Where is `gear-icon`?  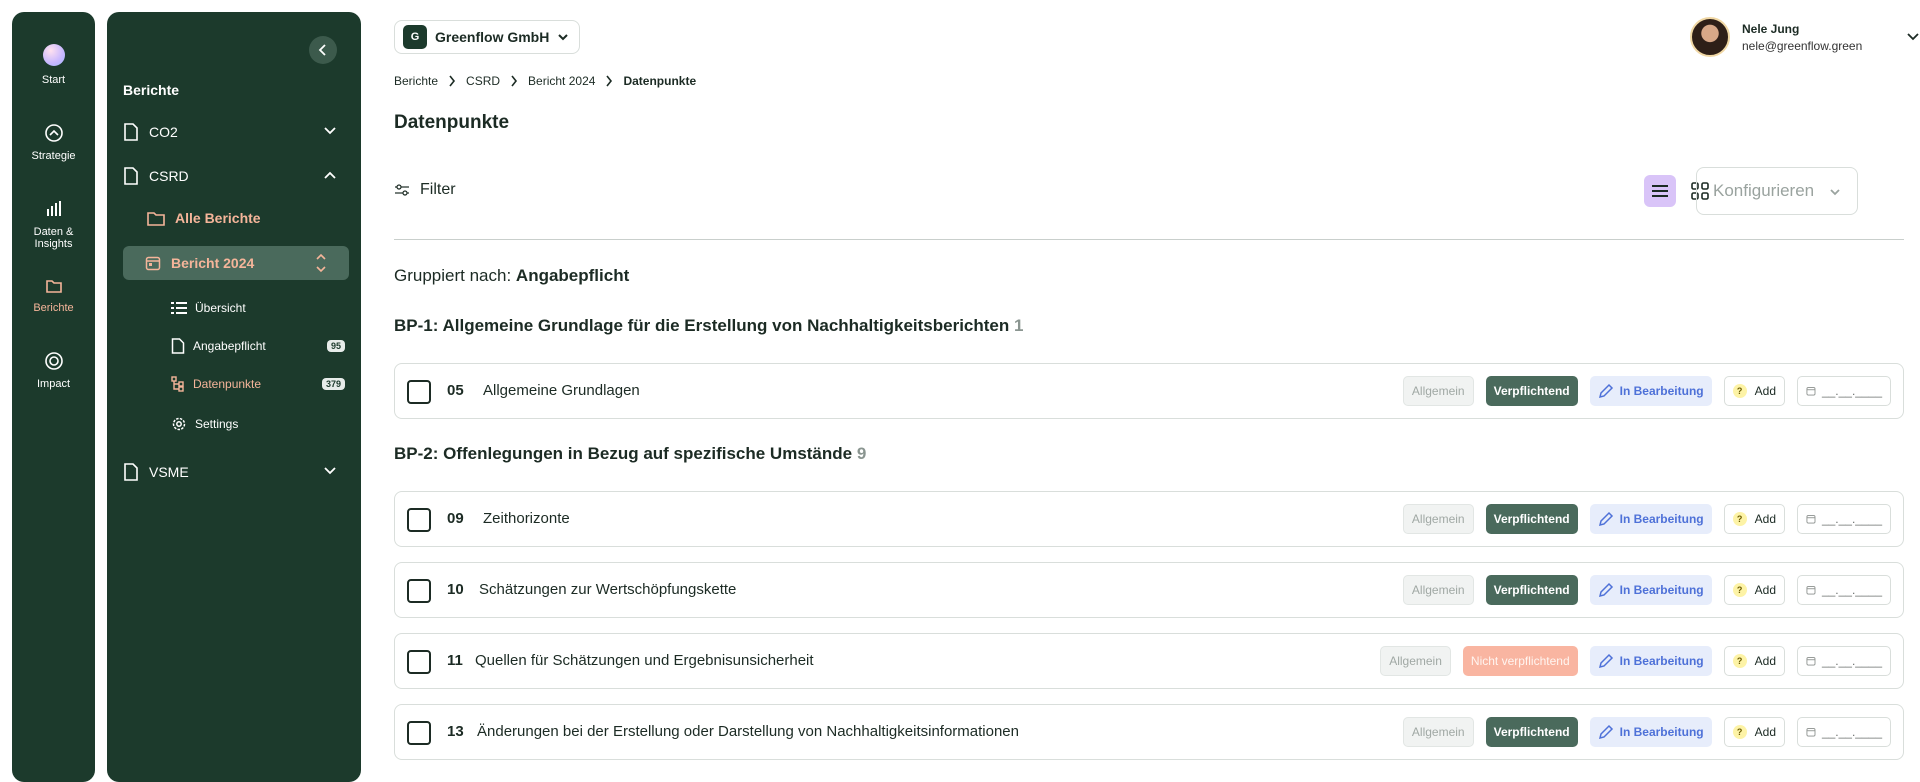 gear-icon is located at coordinates (179, 424).